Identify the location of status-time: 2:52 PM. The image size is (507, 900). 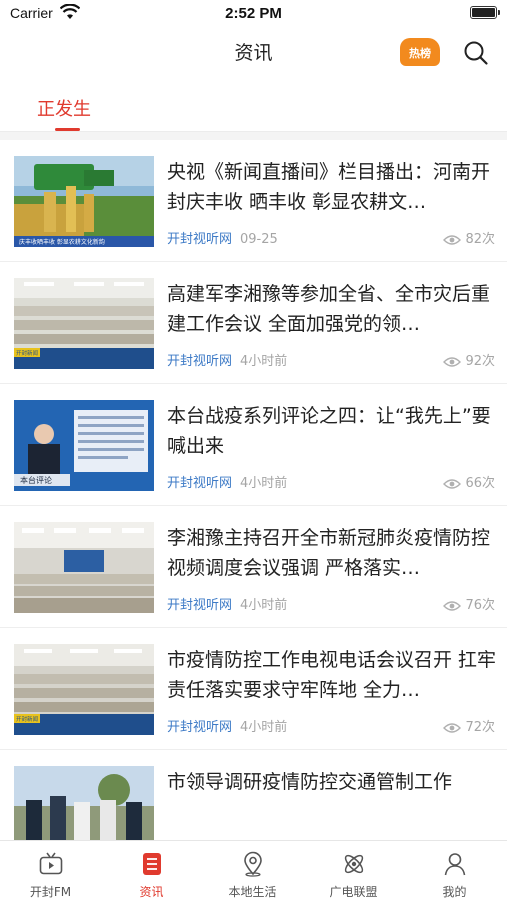
(253, 13).